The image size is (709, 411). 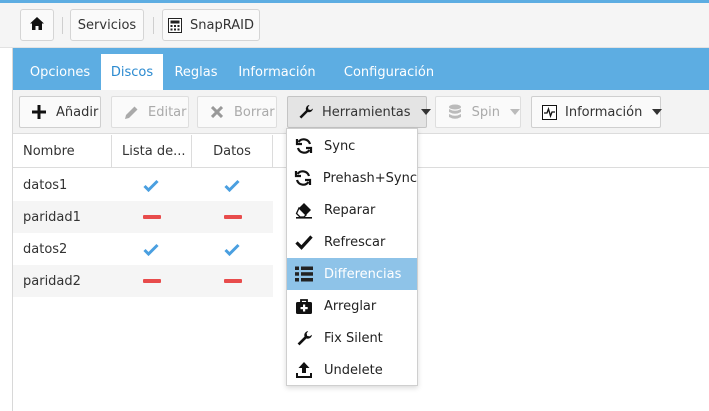 What do you see at coordinates (355, 242) in the screenshot?
I see `menu-item-label: Refrescar` at bounding box center [355, 242].